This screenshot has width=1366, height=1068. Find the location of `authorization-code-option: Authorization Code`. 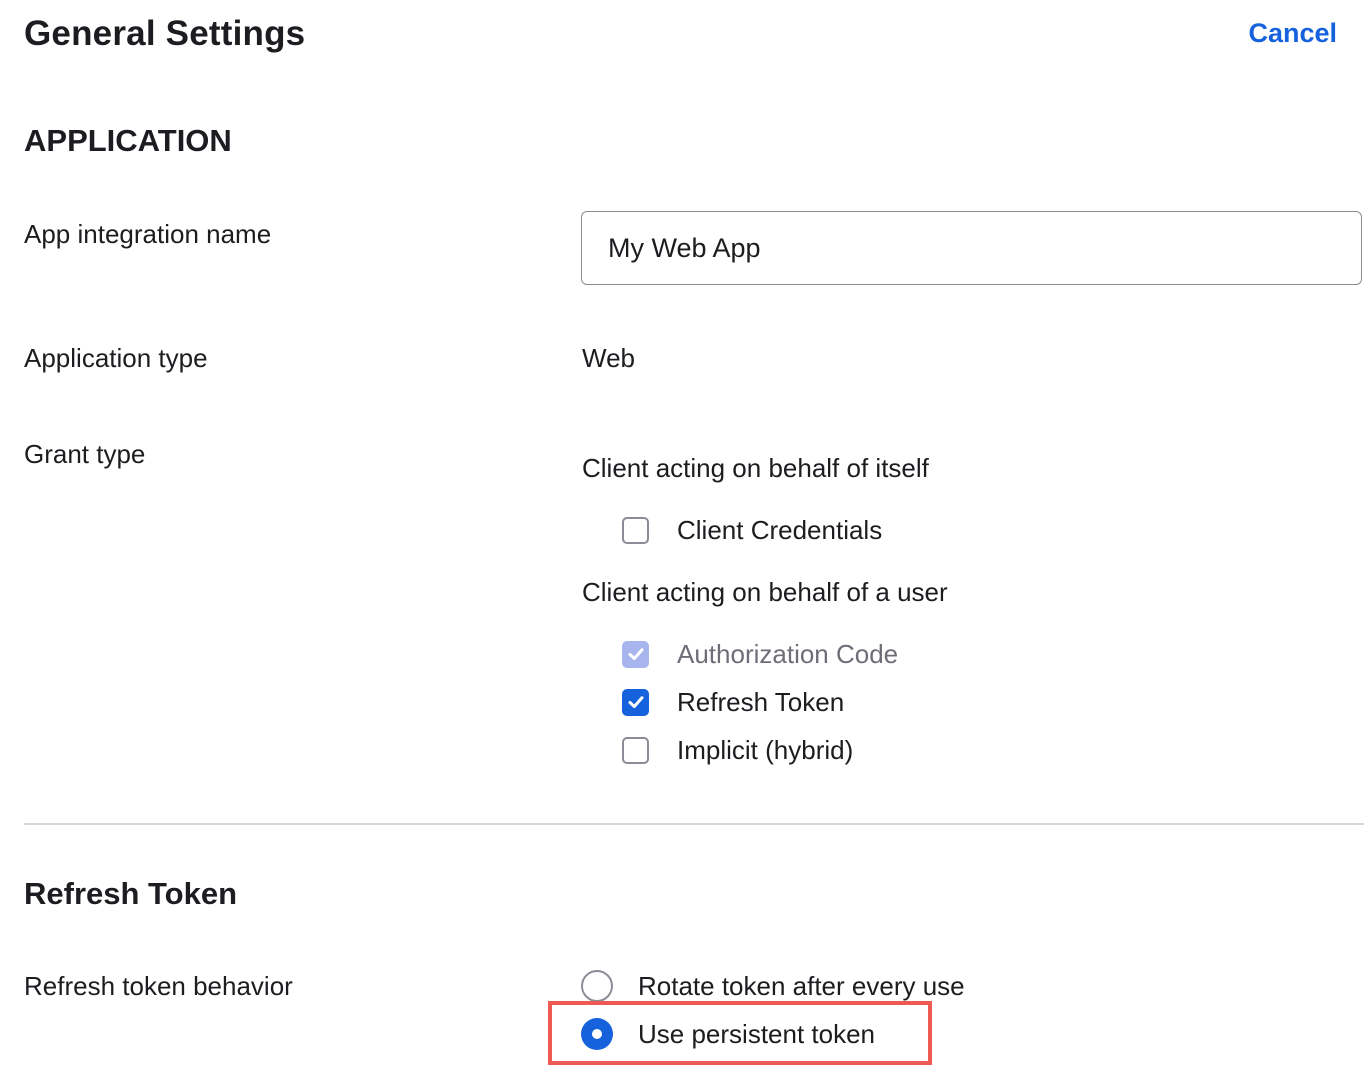

authorization-code-option: Authorization Code is located at coordinates (759, 654).